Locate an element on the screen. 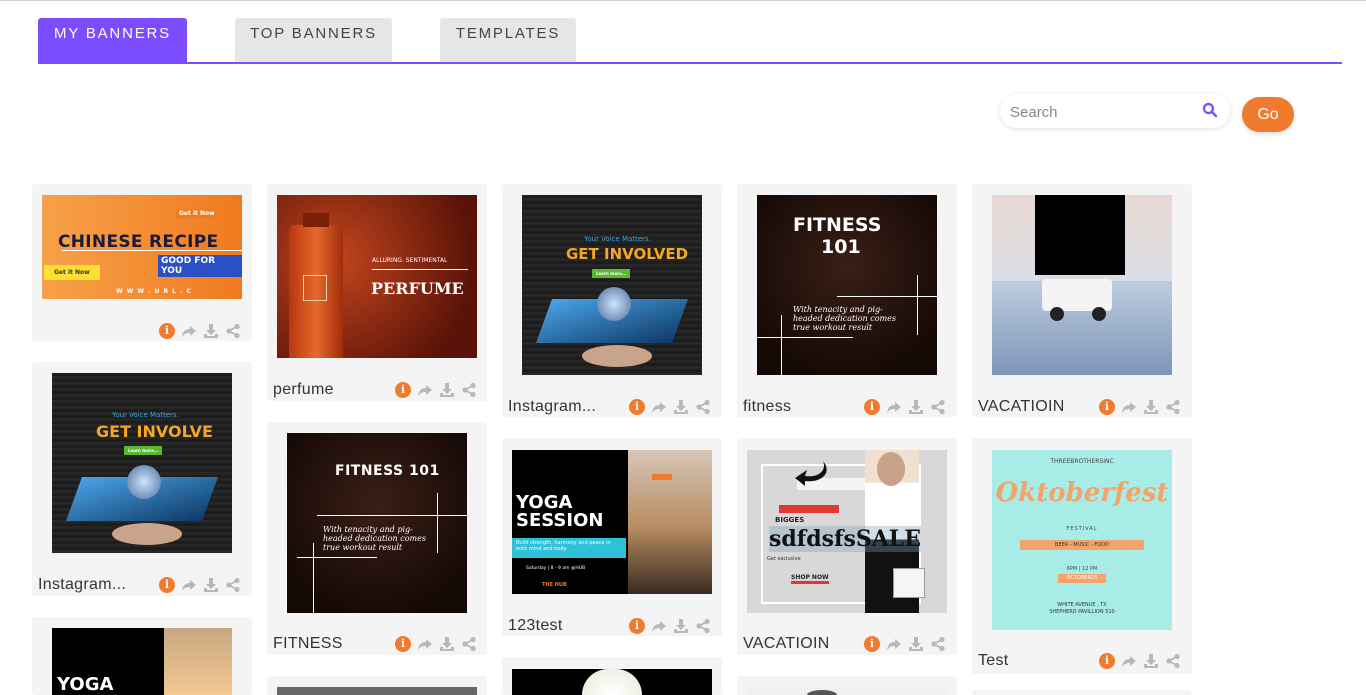 This screenshot has height=695, width=1366. go-button: Go is located at coordinates (1268, 114).